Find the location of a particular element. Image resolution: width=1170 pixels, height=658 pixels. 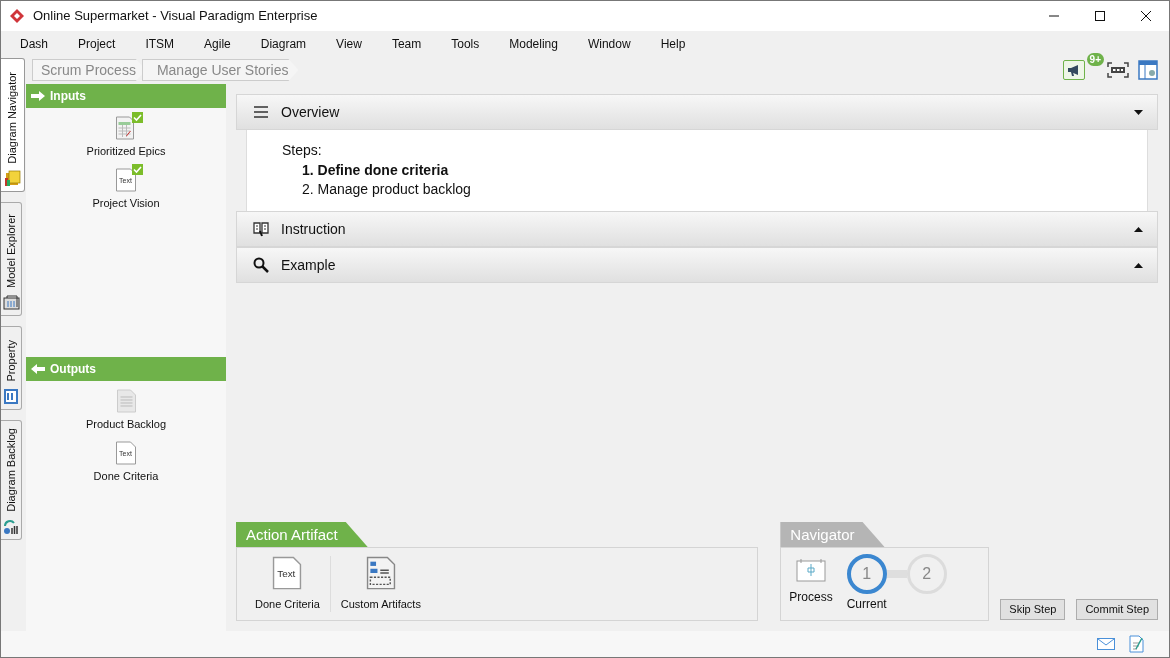

menu-item: Dash is located at coordinates (34, 43).